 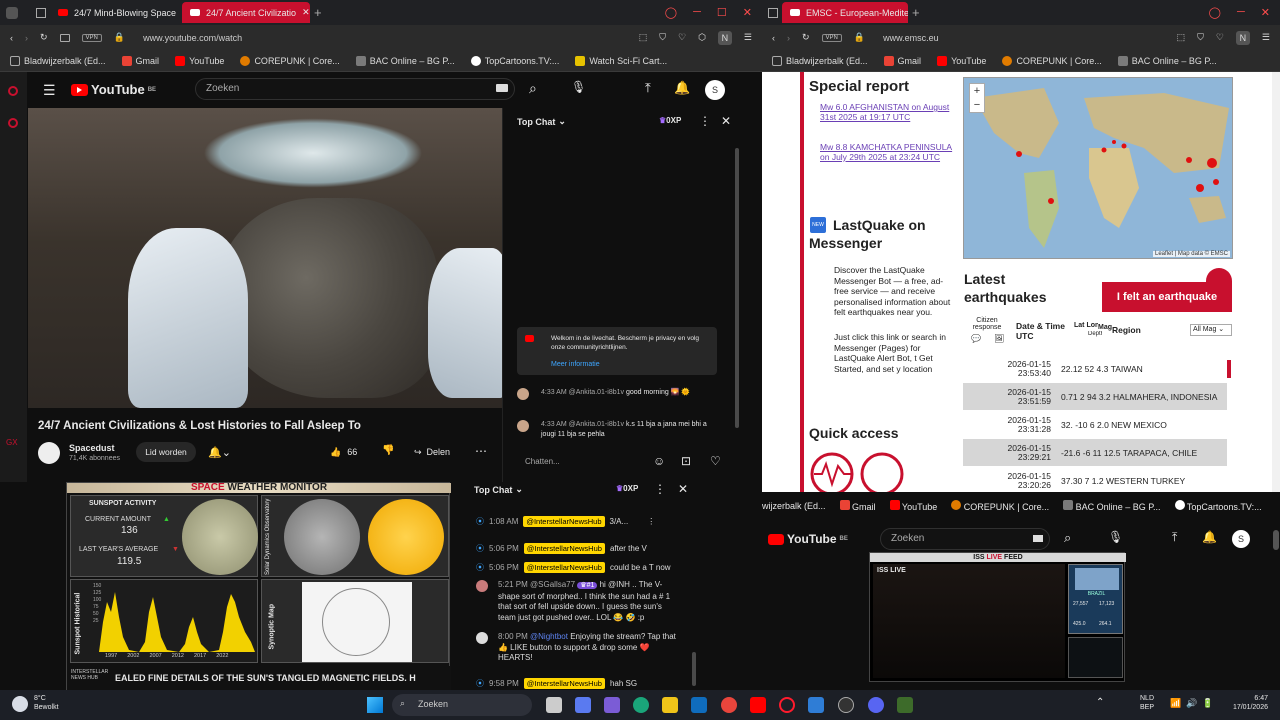 What do you see at coordinates (846, 705) in the screenshot?
I see `clock-app-icon` at bounding box center [846, 705].